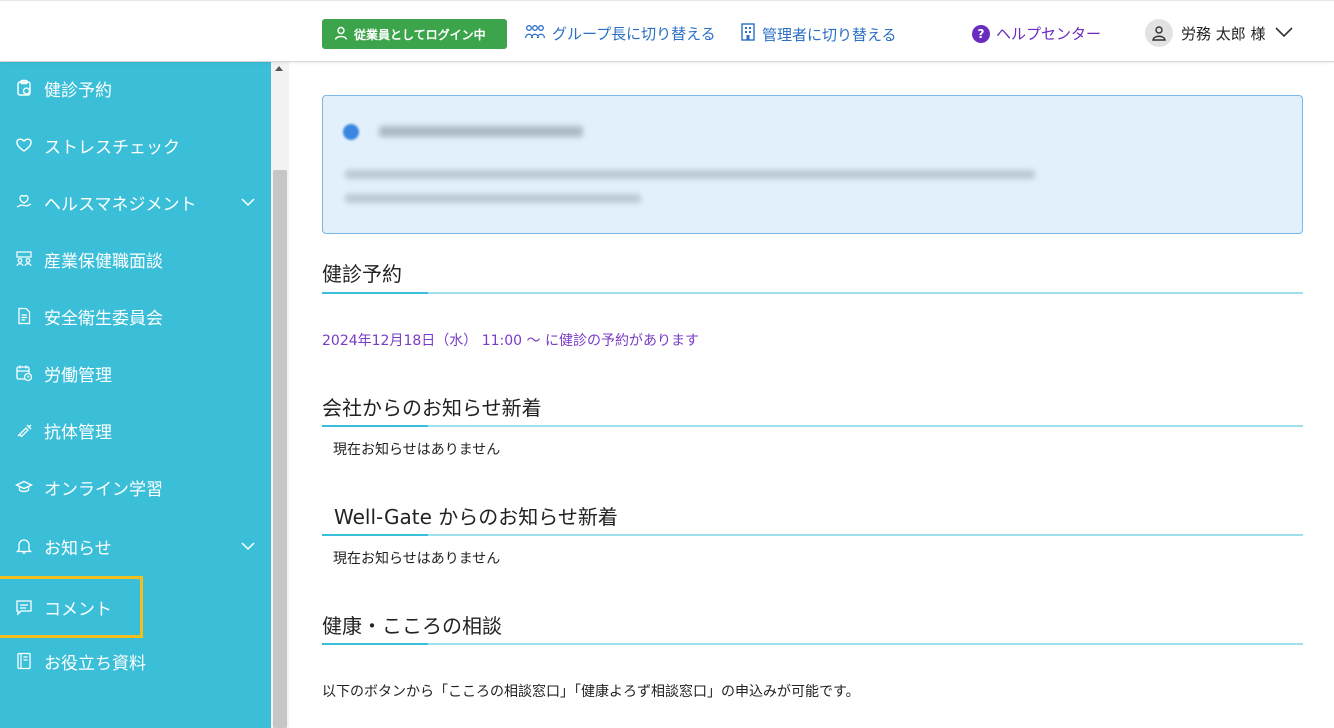  What do you see at coordinates (24, 145) in the screenshot?
I see `heart-icon` at bounding box center [24, 145].